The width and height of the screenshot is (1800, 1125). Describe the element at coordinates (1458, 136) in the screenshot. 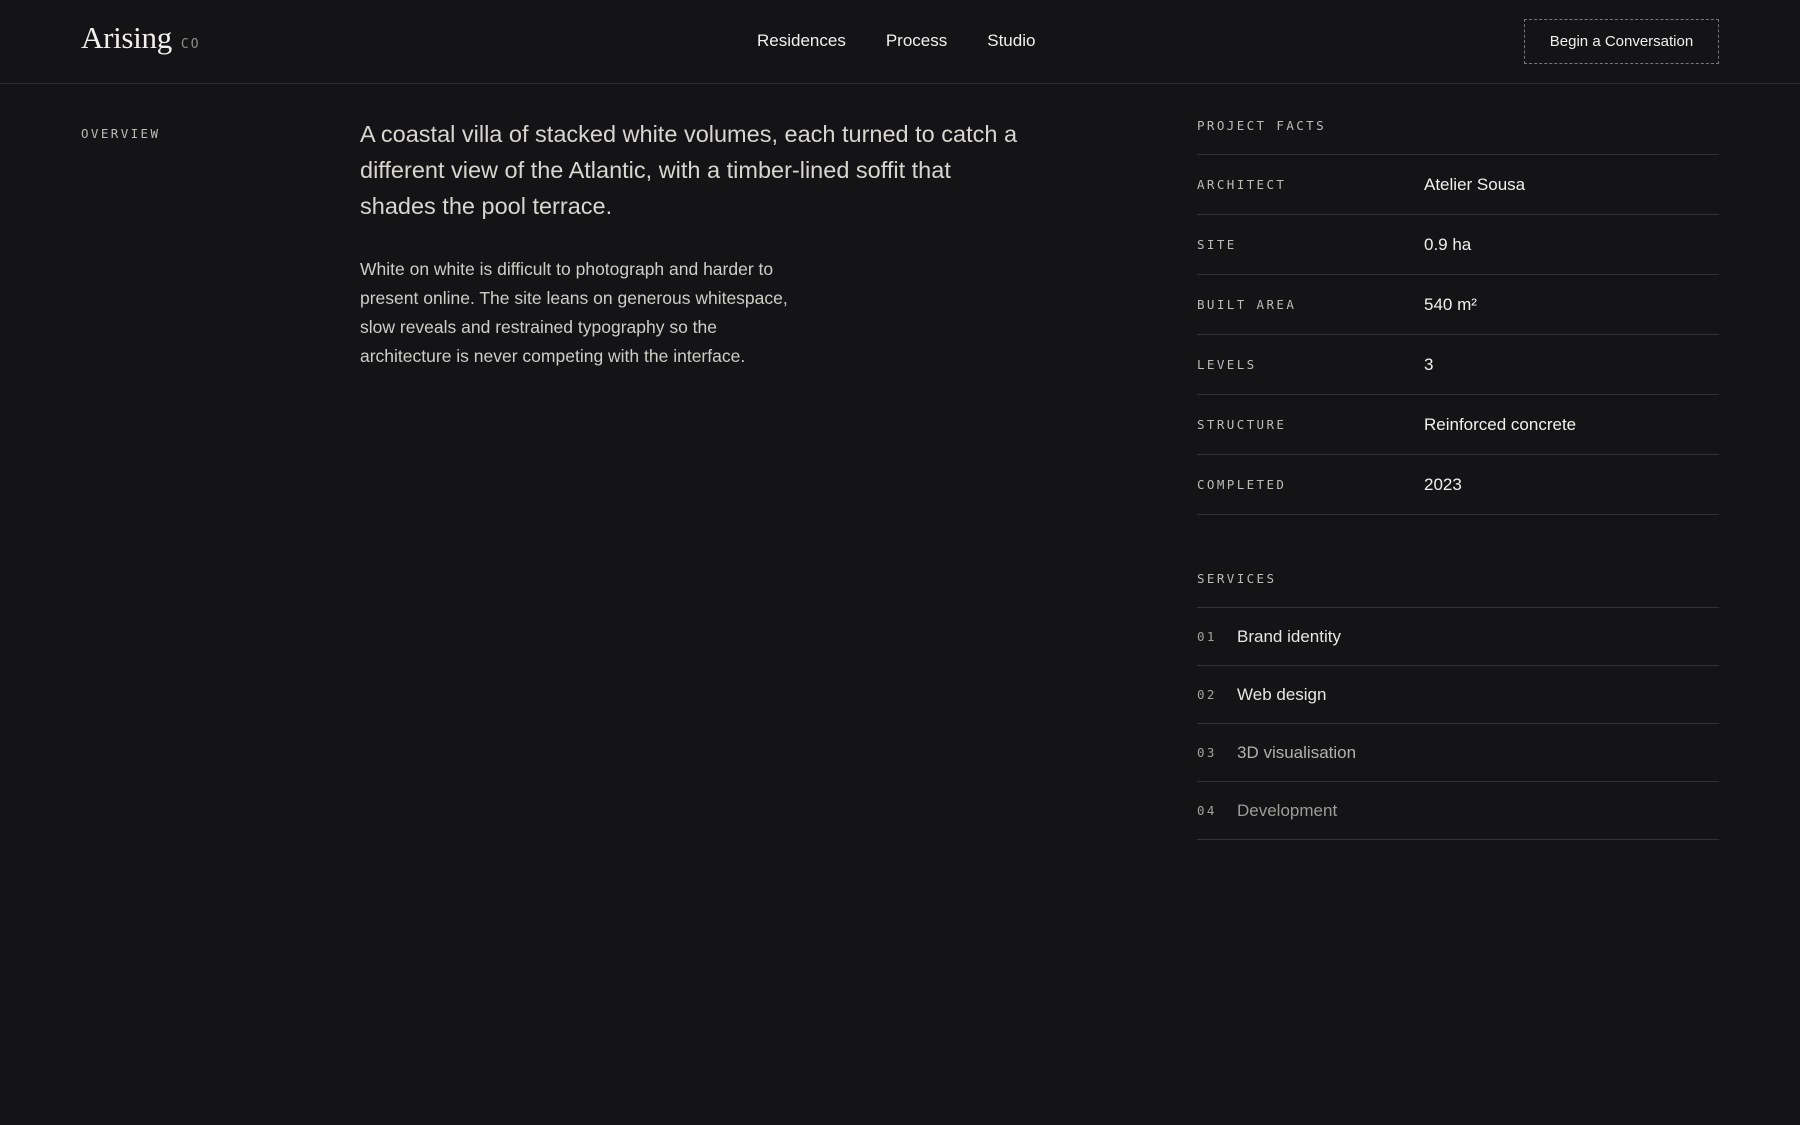

I see `project-facts-title: PROJECT FACTS` at that location.